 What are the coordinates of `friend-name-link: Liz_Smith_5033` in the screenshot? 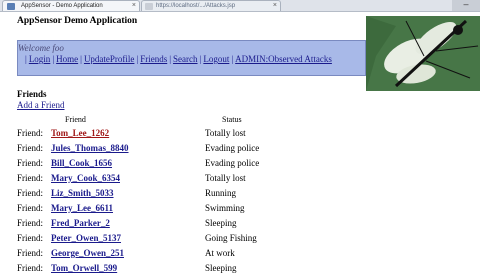 It's located at (82, 193).